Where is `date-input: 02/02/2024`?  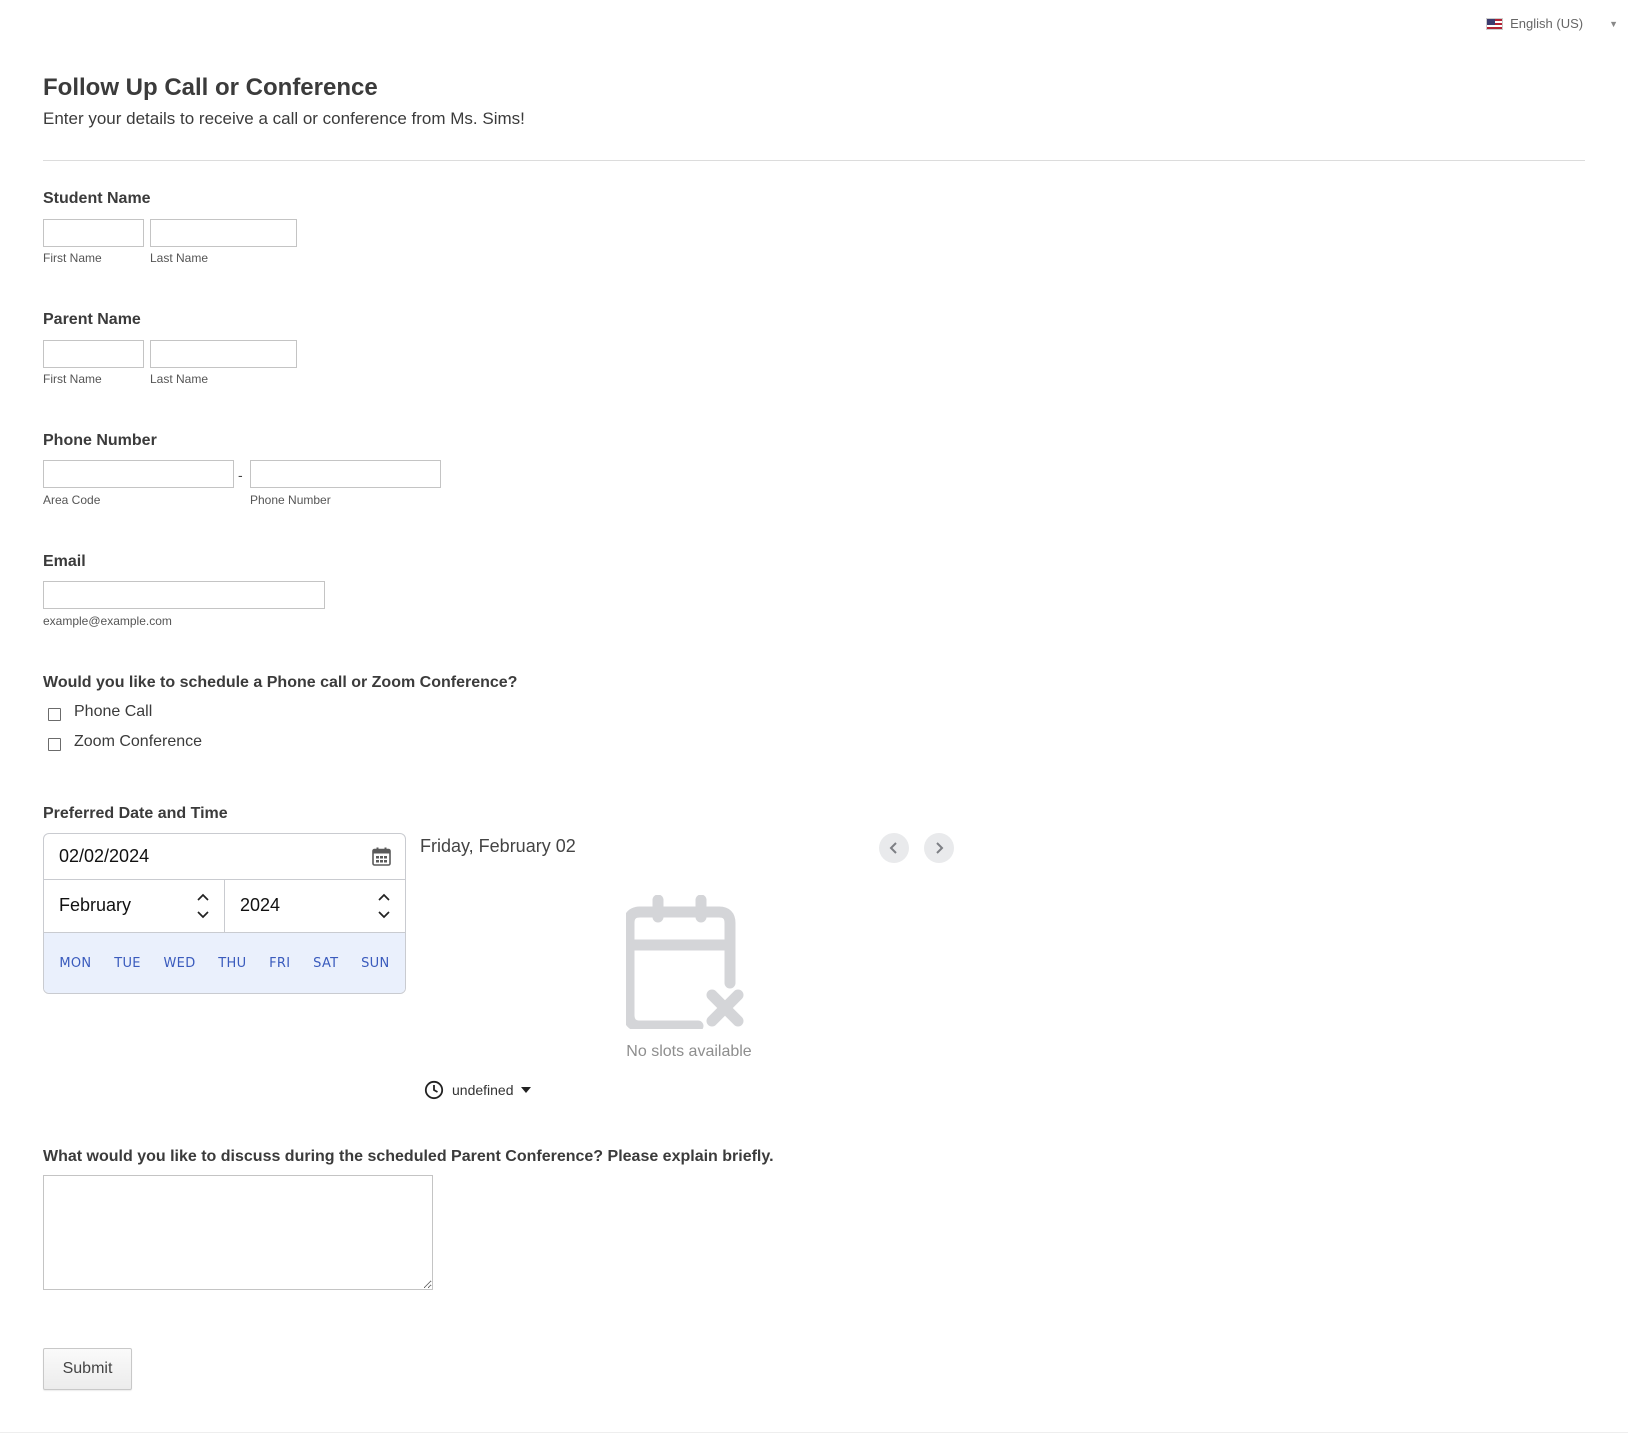
date-input: 02/02/2024 is located at coordinates (224, 857).